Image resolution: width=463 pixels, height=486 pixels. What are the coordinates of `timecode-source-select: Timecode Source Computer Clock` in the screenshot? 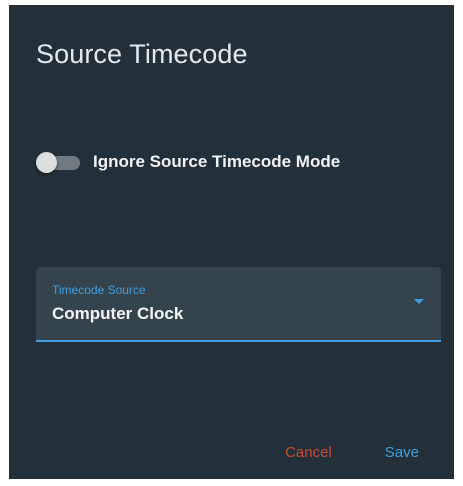 It's located at (238, 304).